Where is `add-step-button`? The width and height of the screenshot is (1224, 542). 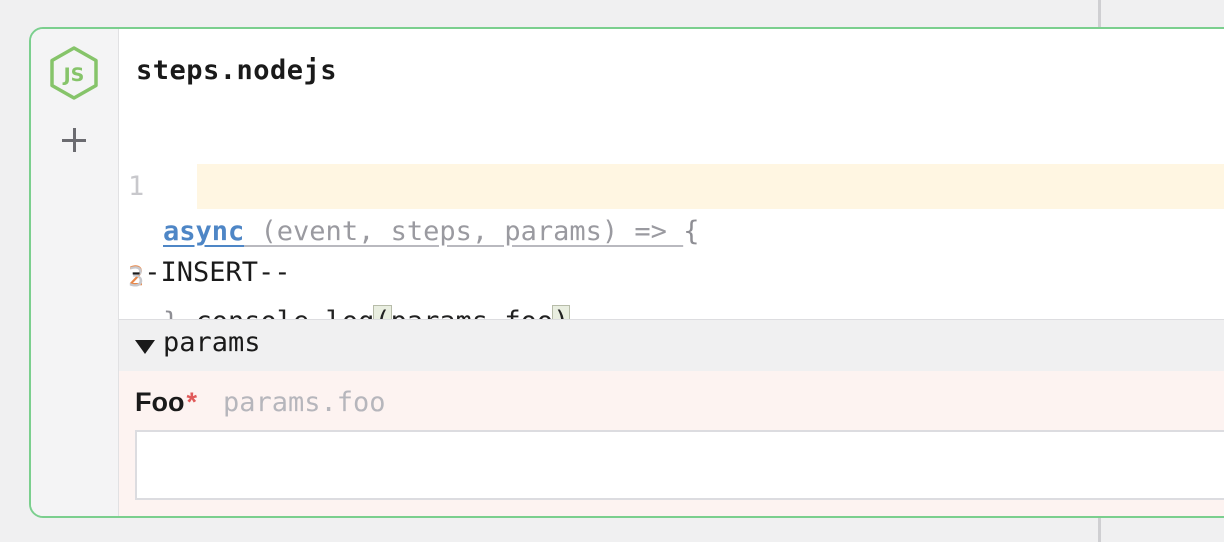 add-step-button is located at coordinates (74, 140).